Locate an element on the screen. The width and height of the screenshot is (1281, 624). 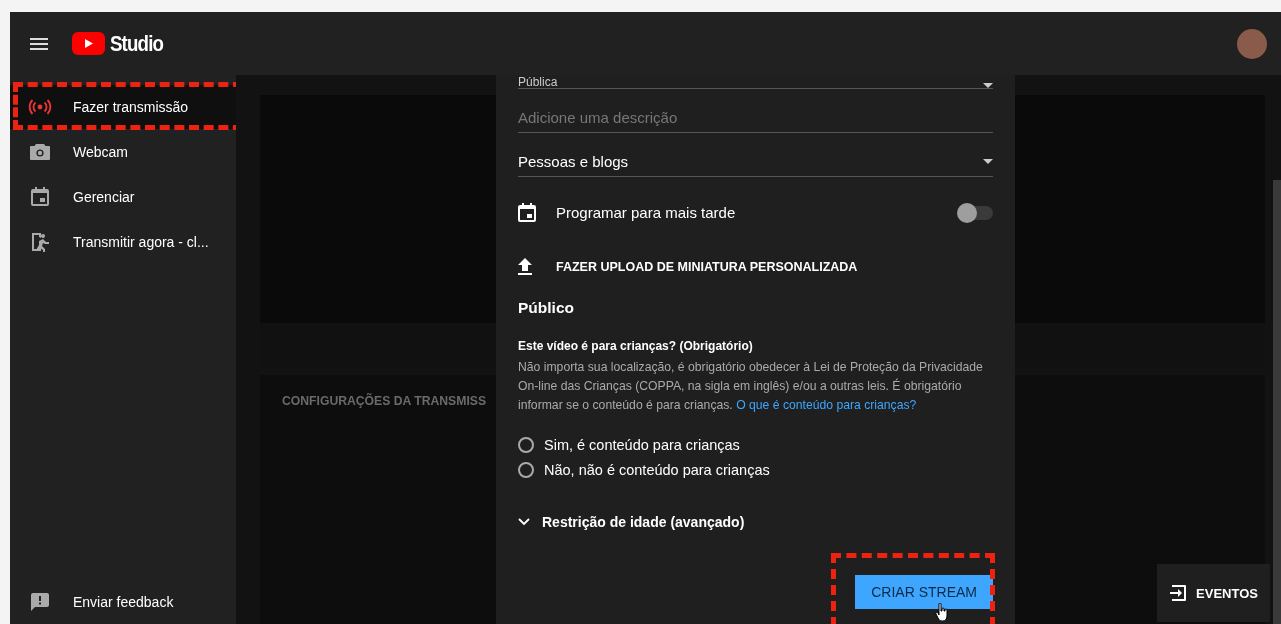
explanation-text: Não importa sua localização, é obrigatório obedecer à Lei de Proteção da Privacidade On-line das Crianças (COPPA, na sigla em inglês) e/ou a outras leis. É obrigatório informar se o conteúdo é para crianças. O que é conteúdo para crianças? is located at coordinates (751, 386).